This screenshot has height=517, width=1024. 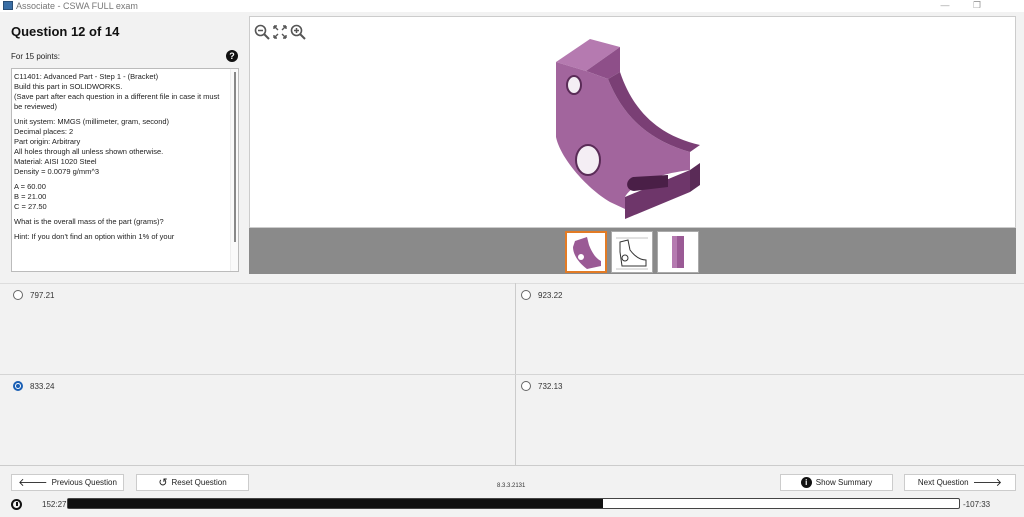 I want to click on points-label: For 15 points:, so click(x=35, y=56).